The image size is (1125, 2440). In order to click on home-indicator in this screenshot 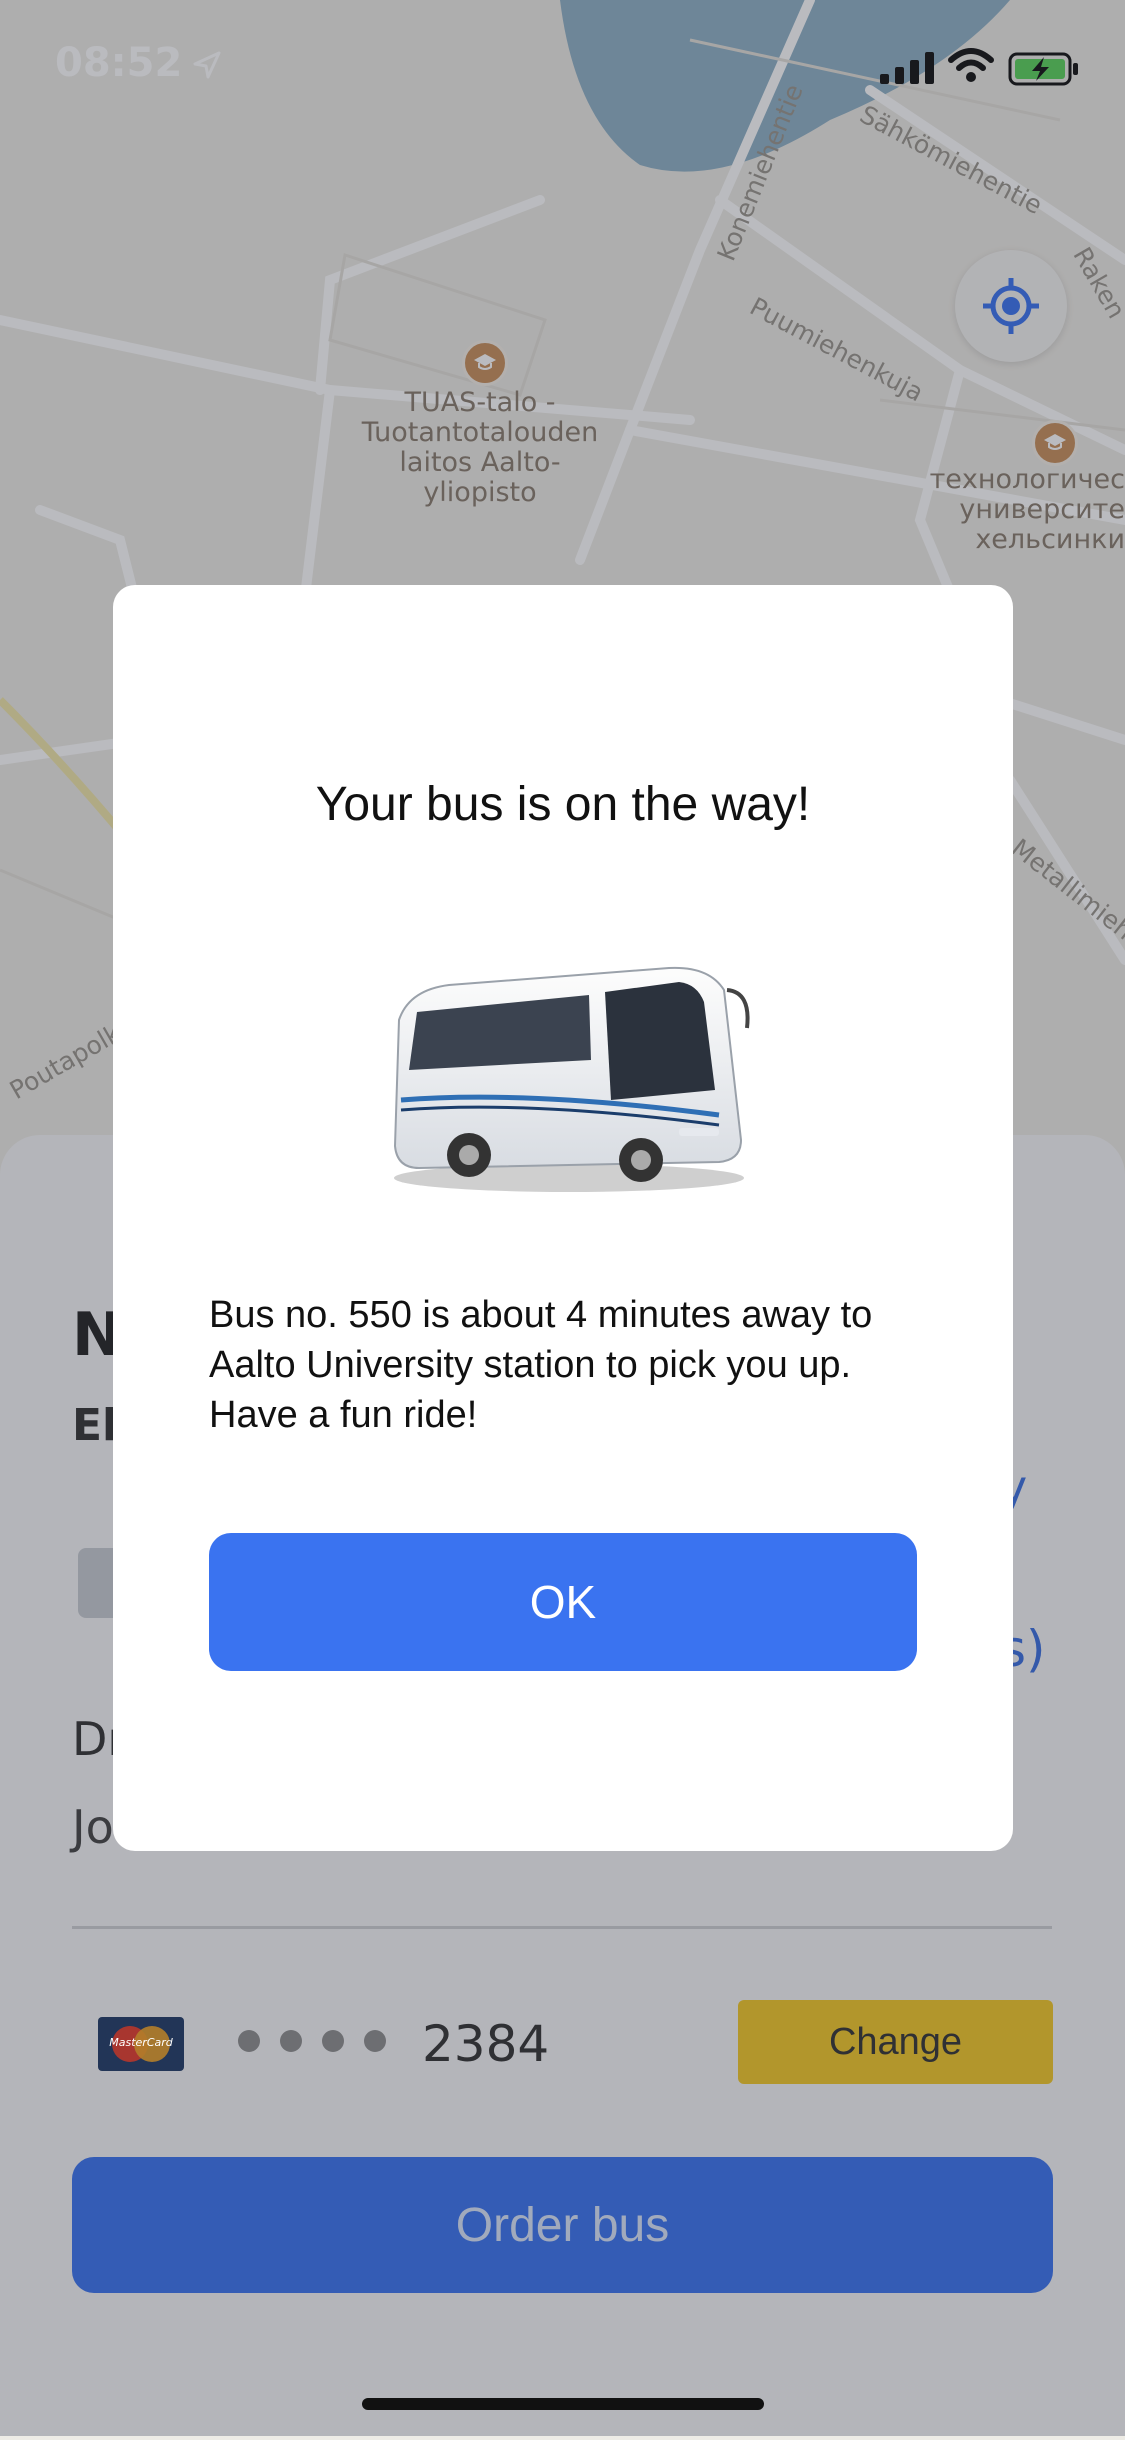, I will do `click(563, 2404)`.